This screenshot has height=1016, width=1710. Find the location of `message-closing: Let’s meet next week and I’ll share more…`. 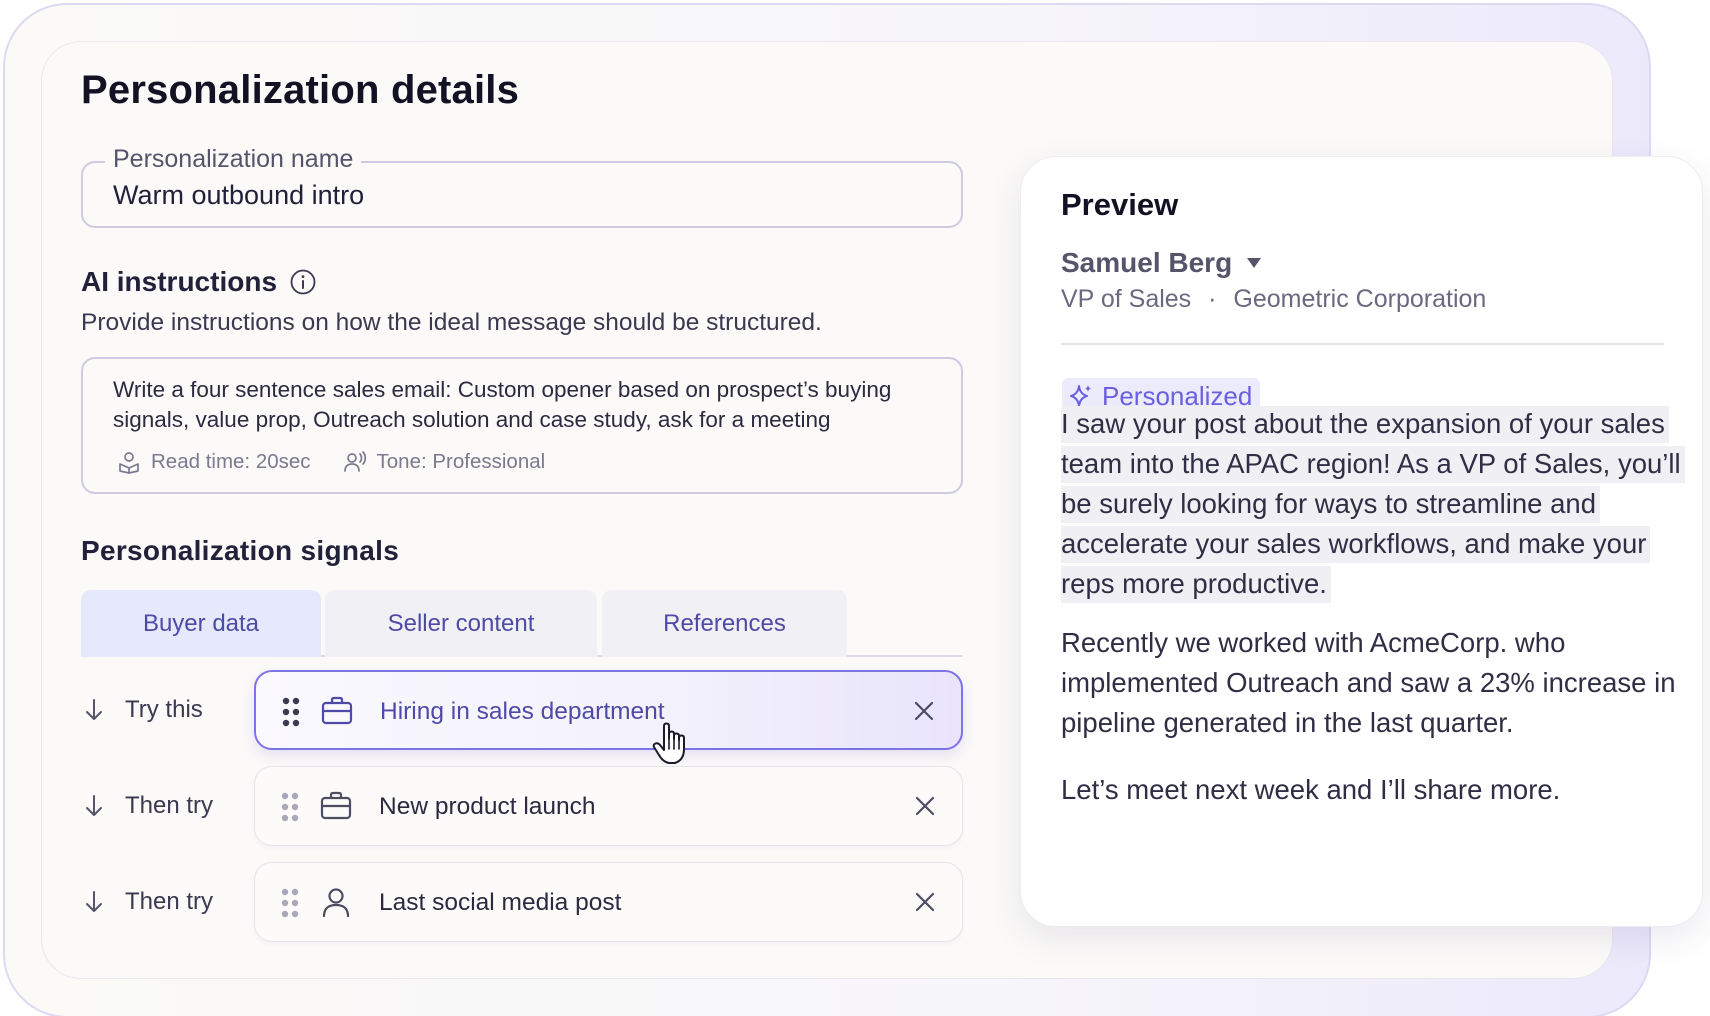

message-closing: Let’s meet next week and I’ll share more… is located at coordinates (1311, 789).